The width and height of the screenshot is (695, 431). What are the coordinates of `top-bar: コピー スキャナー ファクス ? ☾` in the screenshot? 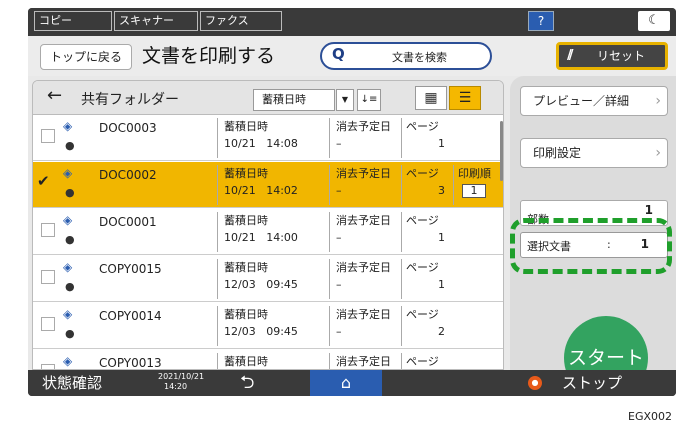 It's located at (352, 22).